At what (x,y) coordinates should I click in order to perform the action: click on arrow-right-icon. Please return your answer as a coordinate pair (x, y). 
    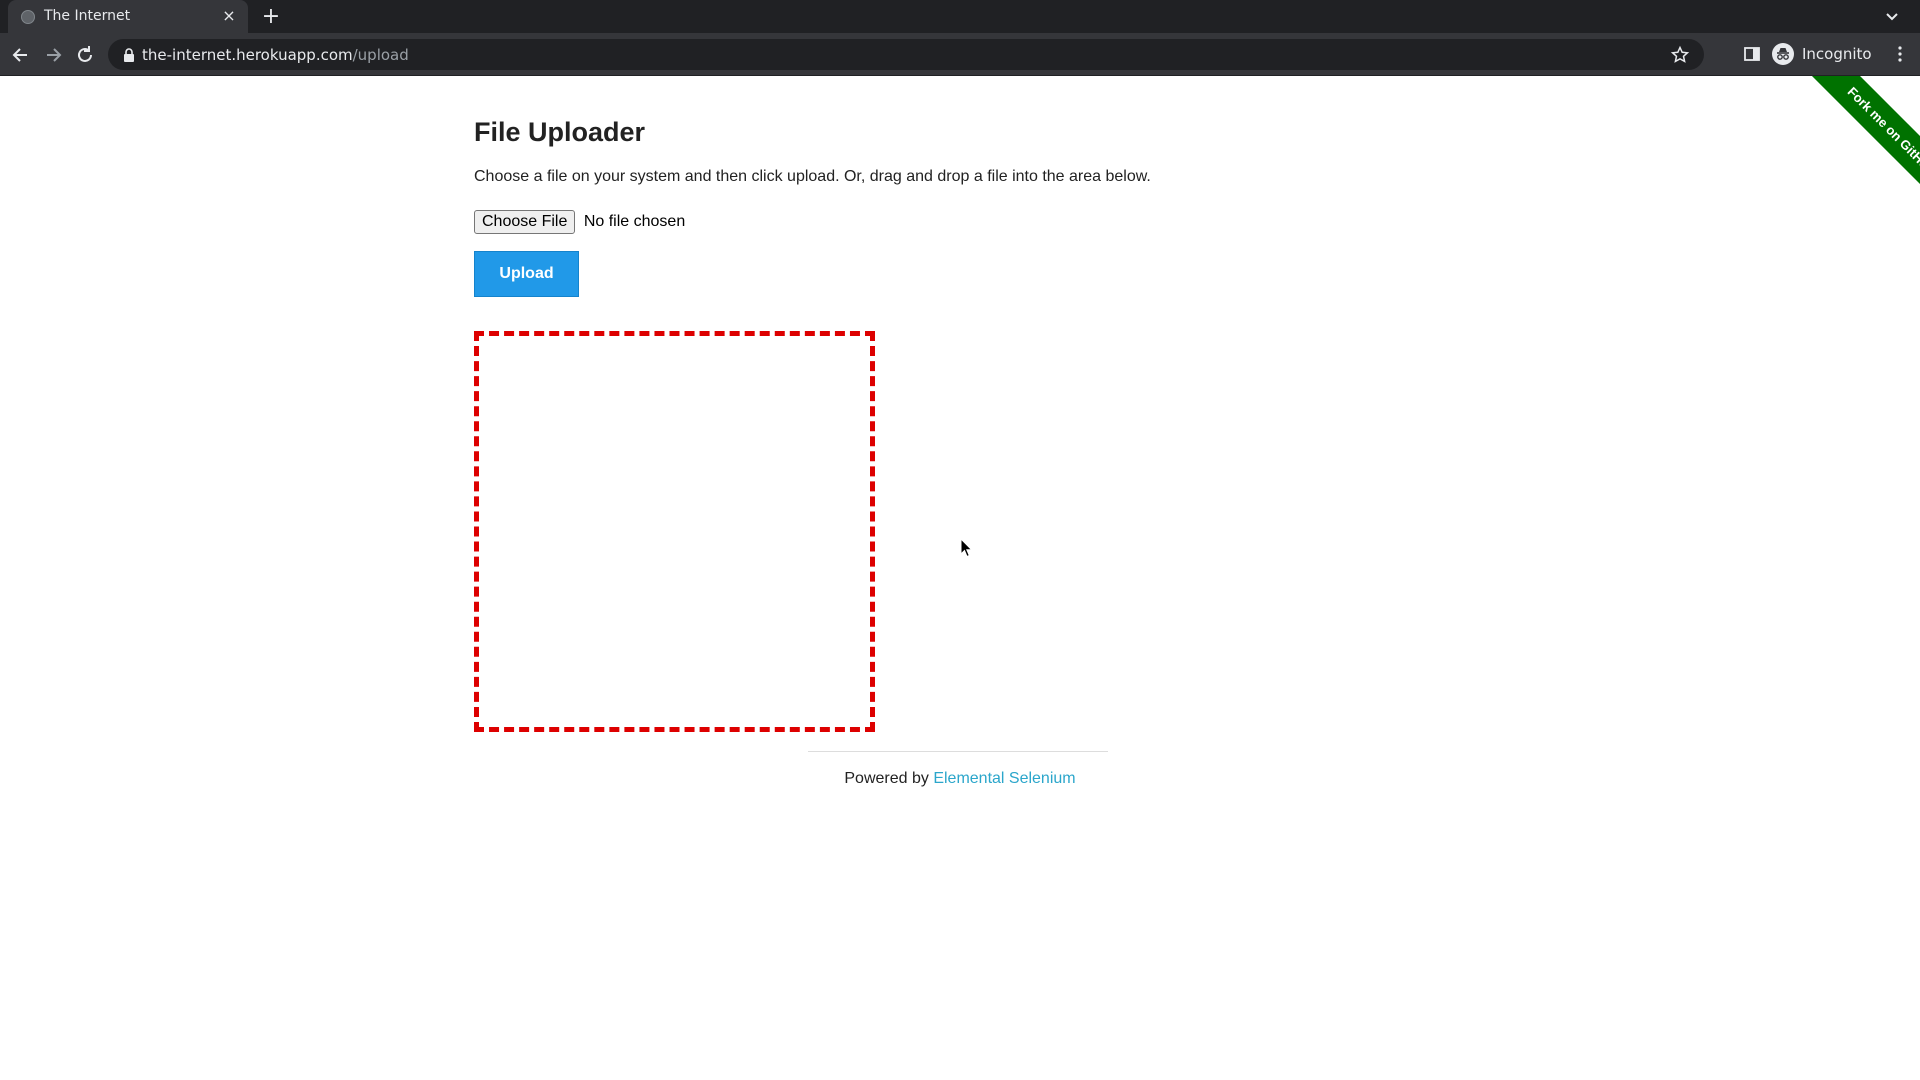
    Looking at the image, I should click on (54, 55).